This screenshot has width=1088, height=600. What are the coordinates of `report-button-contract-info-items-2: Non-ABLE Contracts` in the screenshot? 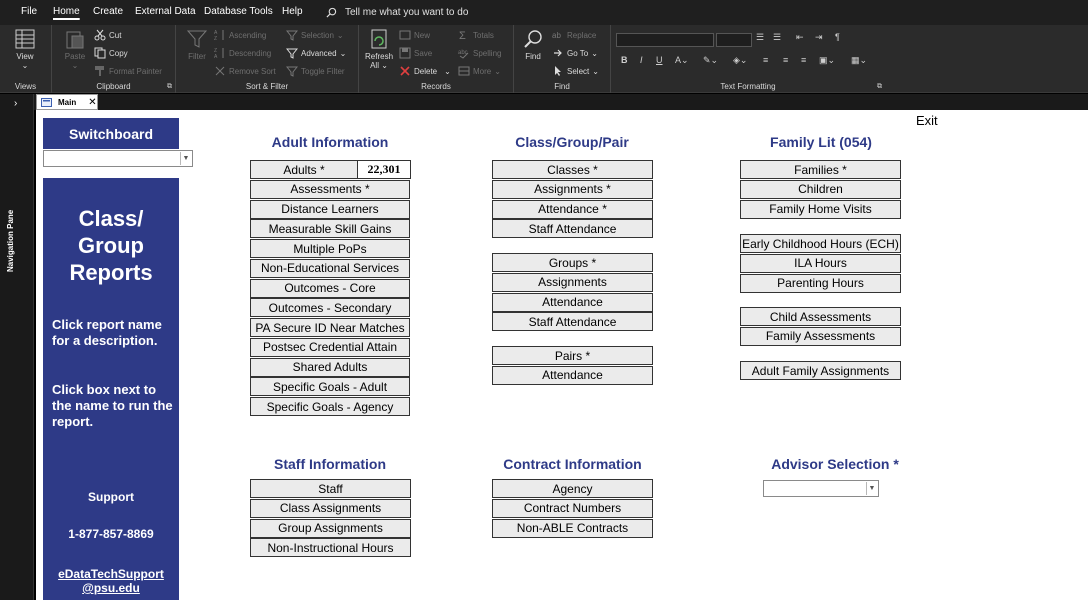 It's located at (572, 528).